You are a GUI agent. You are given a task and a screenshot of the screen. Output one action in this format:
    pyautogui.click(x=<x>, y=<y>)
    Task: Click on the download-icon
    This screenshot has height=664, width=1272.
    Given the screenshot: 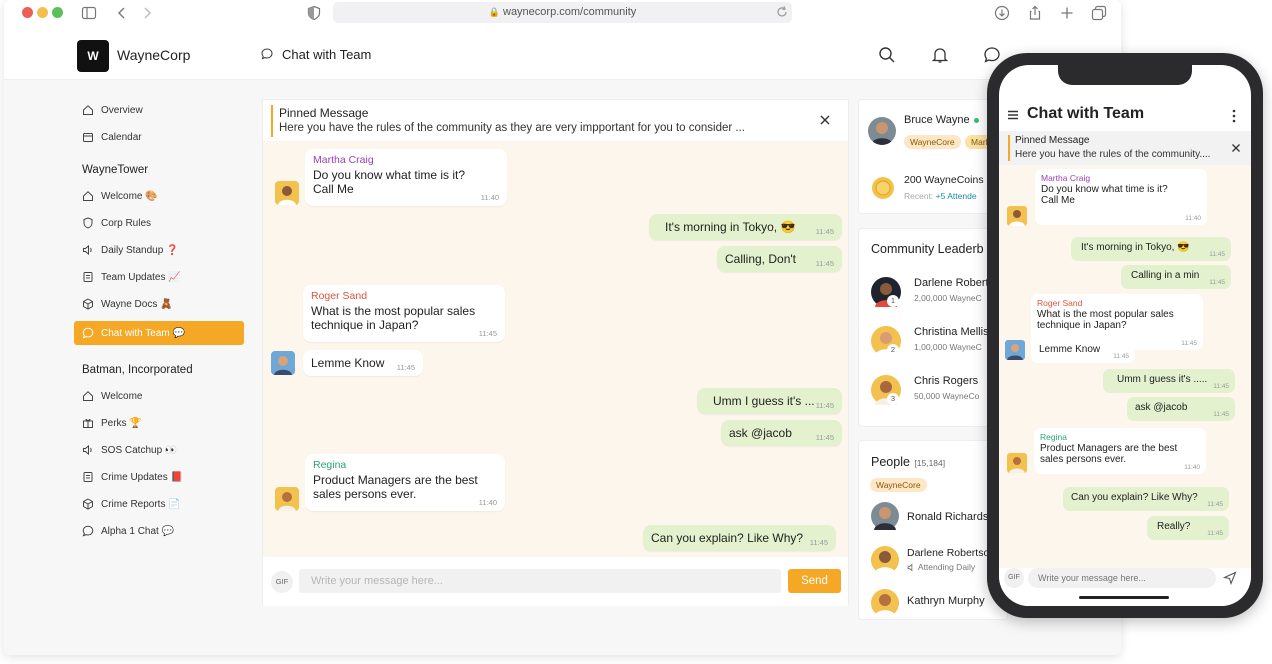 What is the action you would take?
    pyautogui.click(x=1002, y=13)
    